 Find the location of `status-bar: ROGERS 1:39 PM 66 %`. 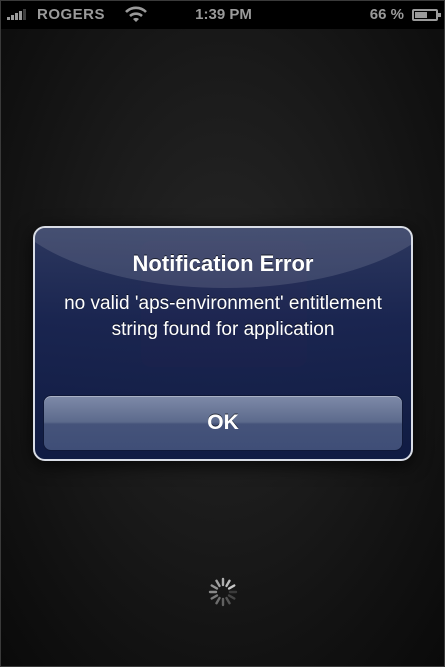

status-bar: ROGERS 1:39 PM 66 % is located at coordinates (222, 15).